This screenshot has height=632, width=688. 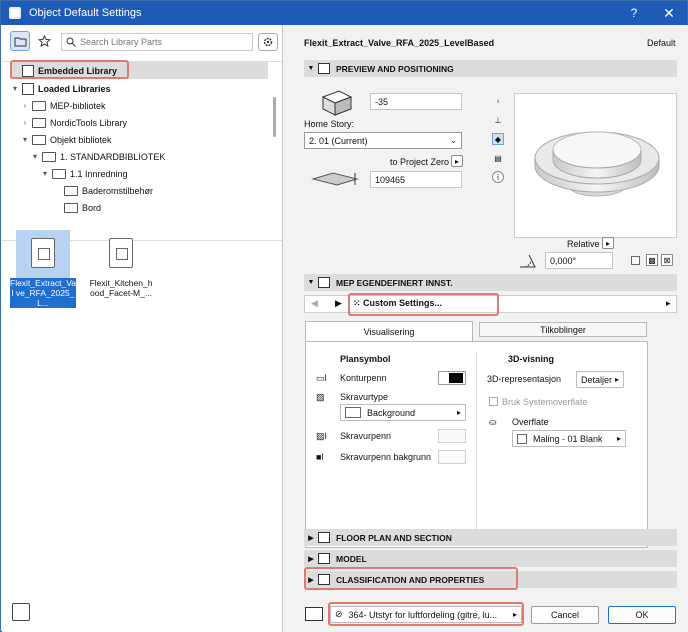 What do you see at coordinates (21, 612) in the screenshot?
I see `library-manager-icon` at bounding box center [21, 612].